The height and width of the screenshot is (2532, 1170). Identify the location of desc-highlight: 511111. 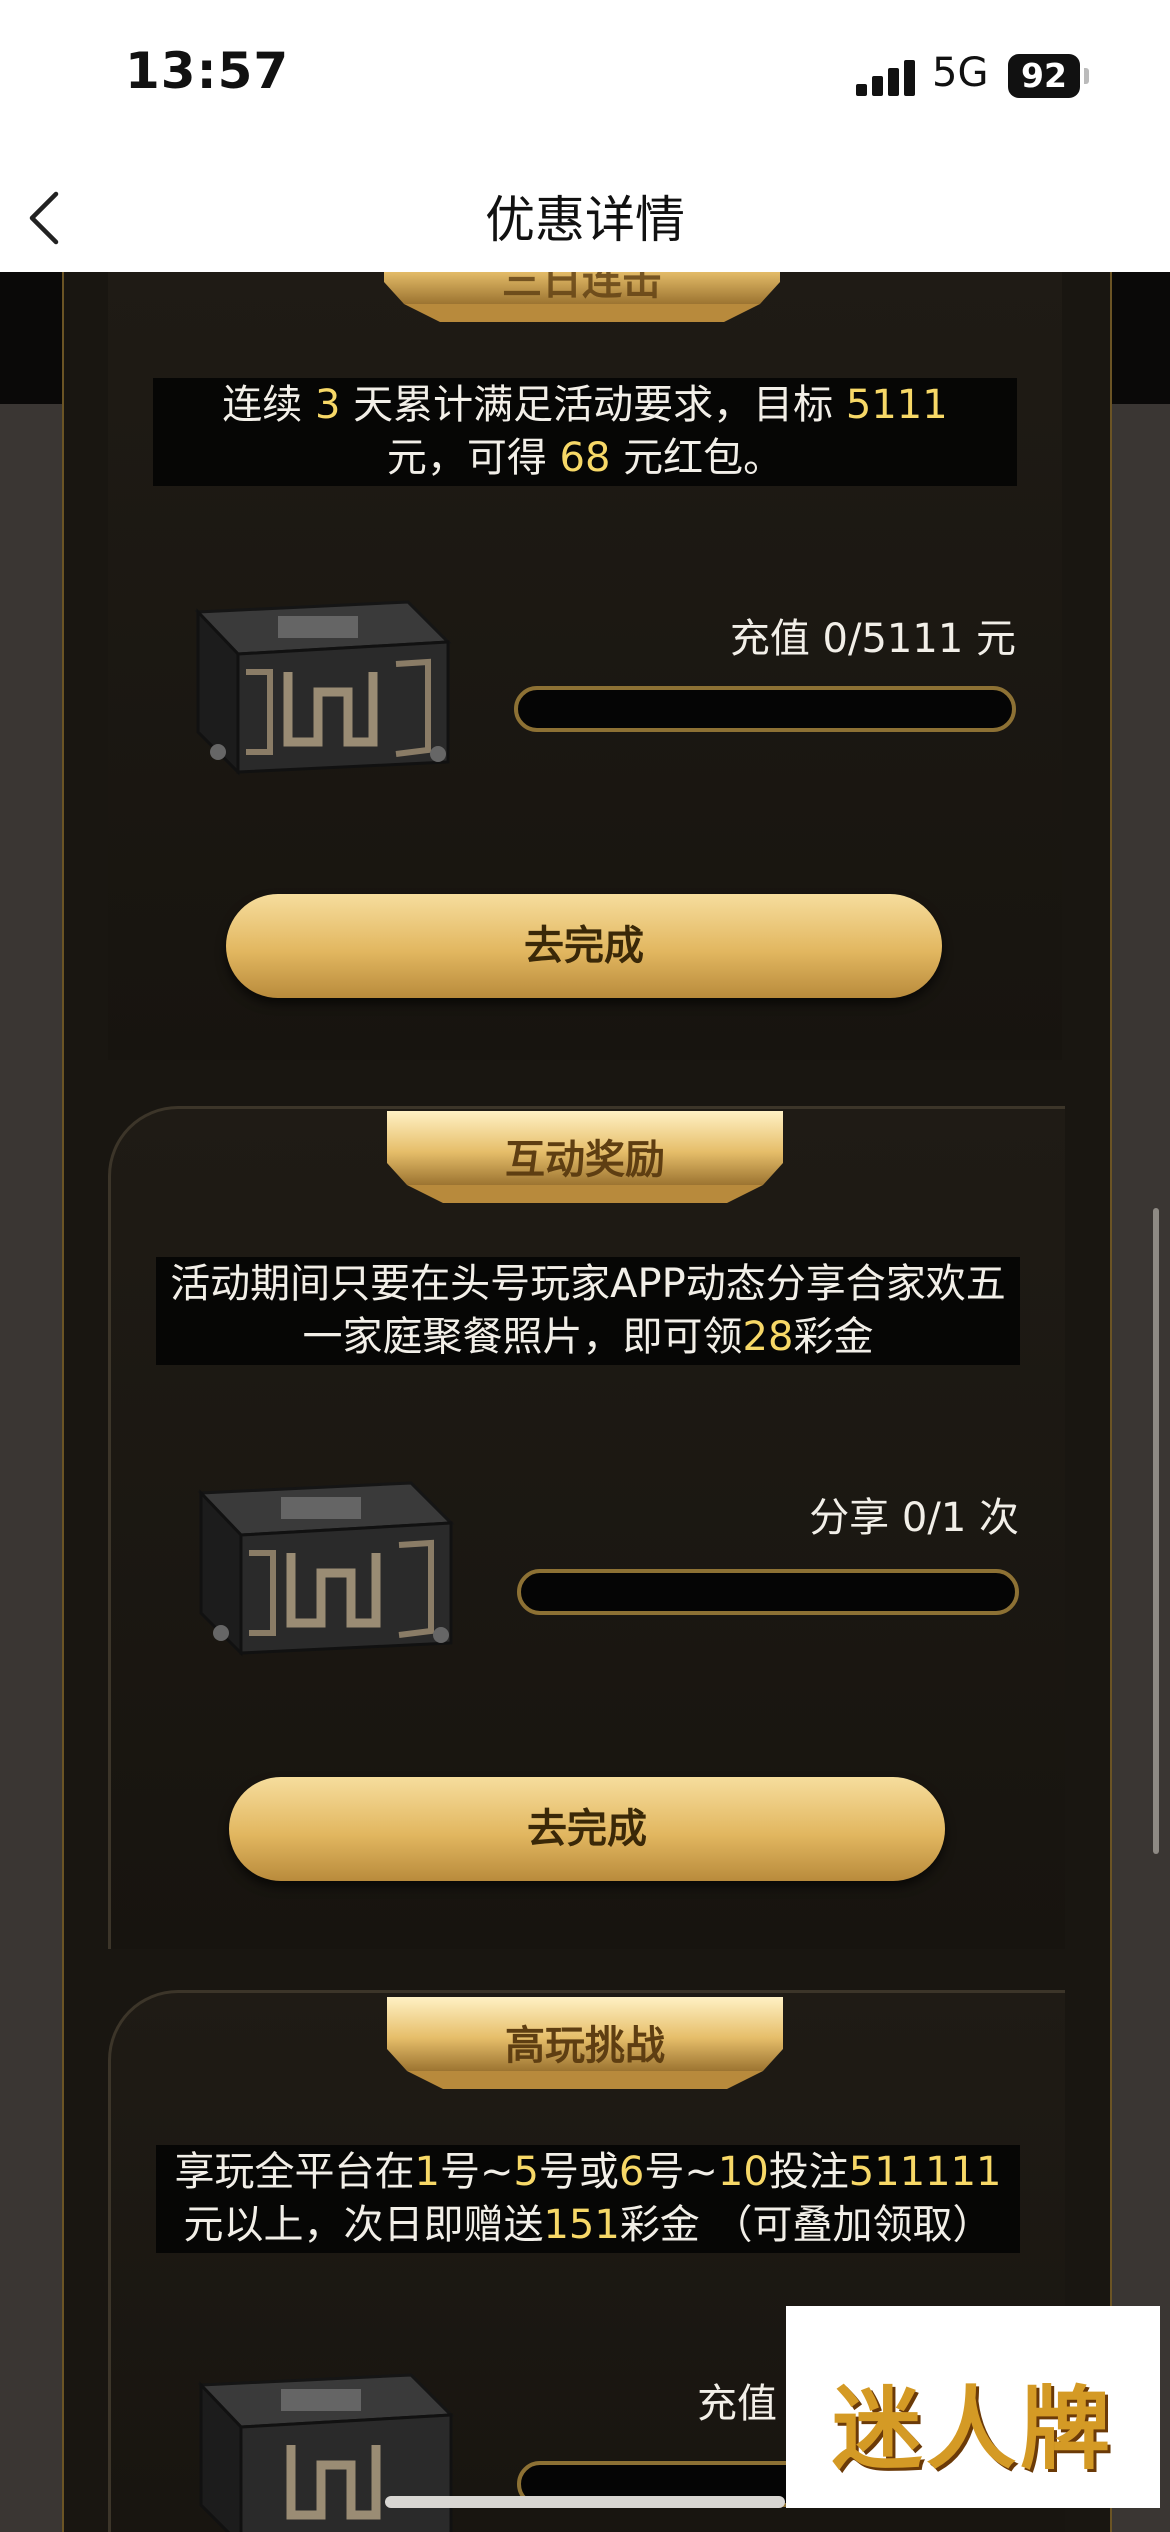
(925, 2172).